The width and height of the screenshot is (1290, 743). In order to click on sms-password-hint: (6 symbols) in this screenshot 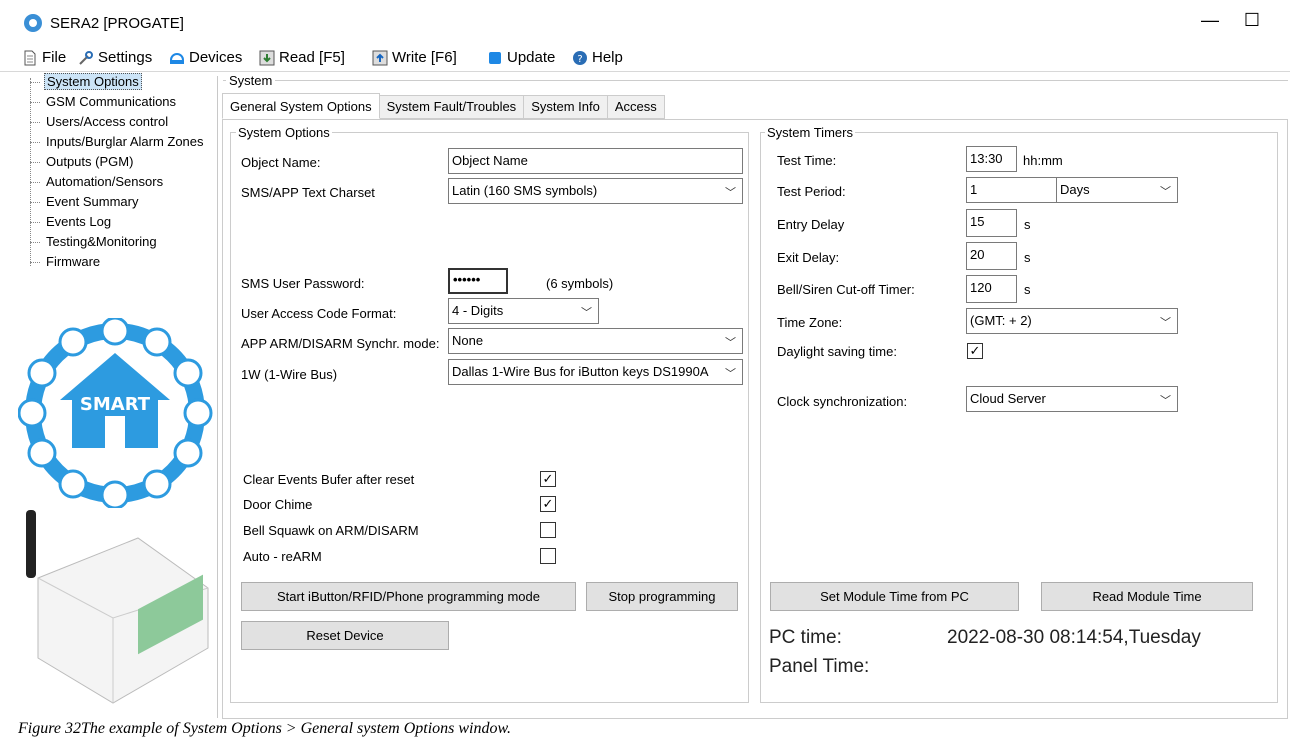, I will do `click(580, 283)`.